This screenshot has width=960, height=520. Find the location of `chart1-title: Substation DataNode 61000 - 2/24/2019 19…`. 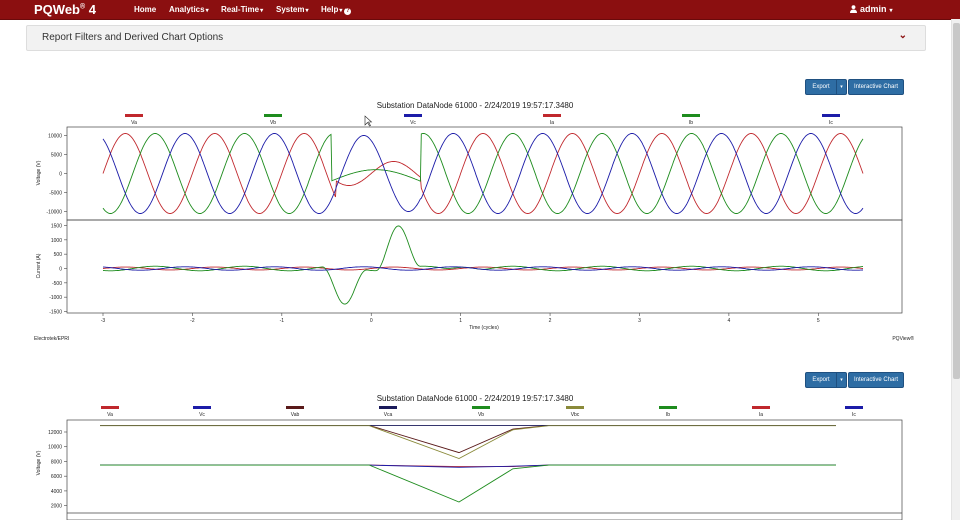

chart1-title: Substation DataNode 61000 - 2/24/2019 19… is located at coordinates (475, 105).